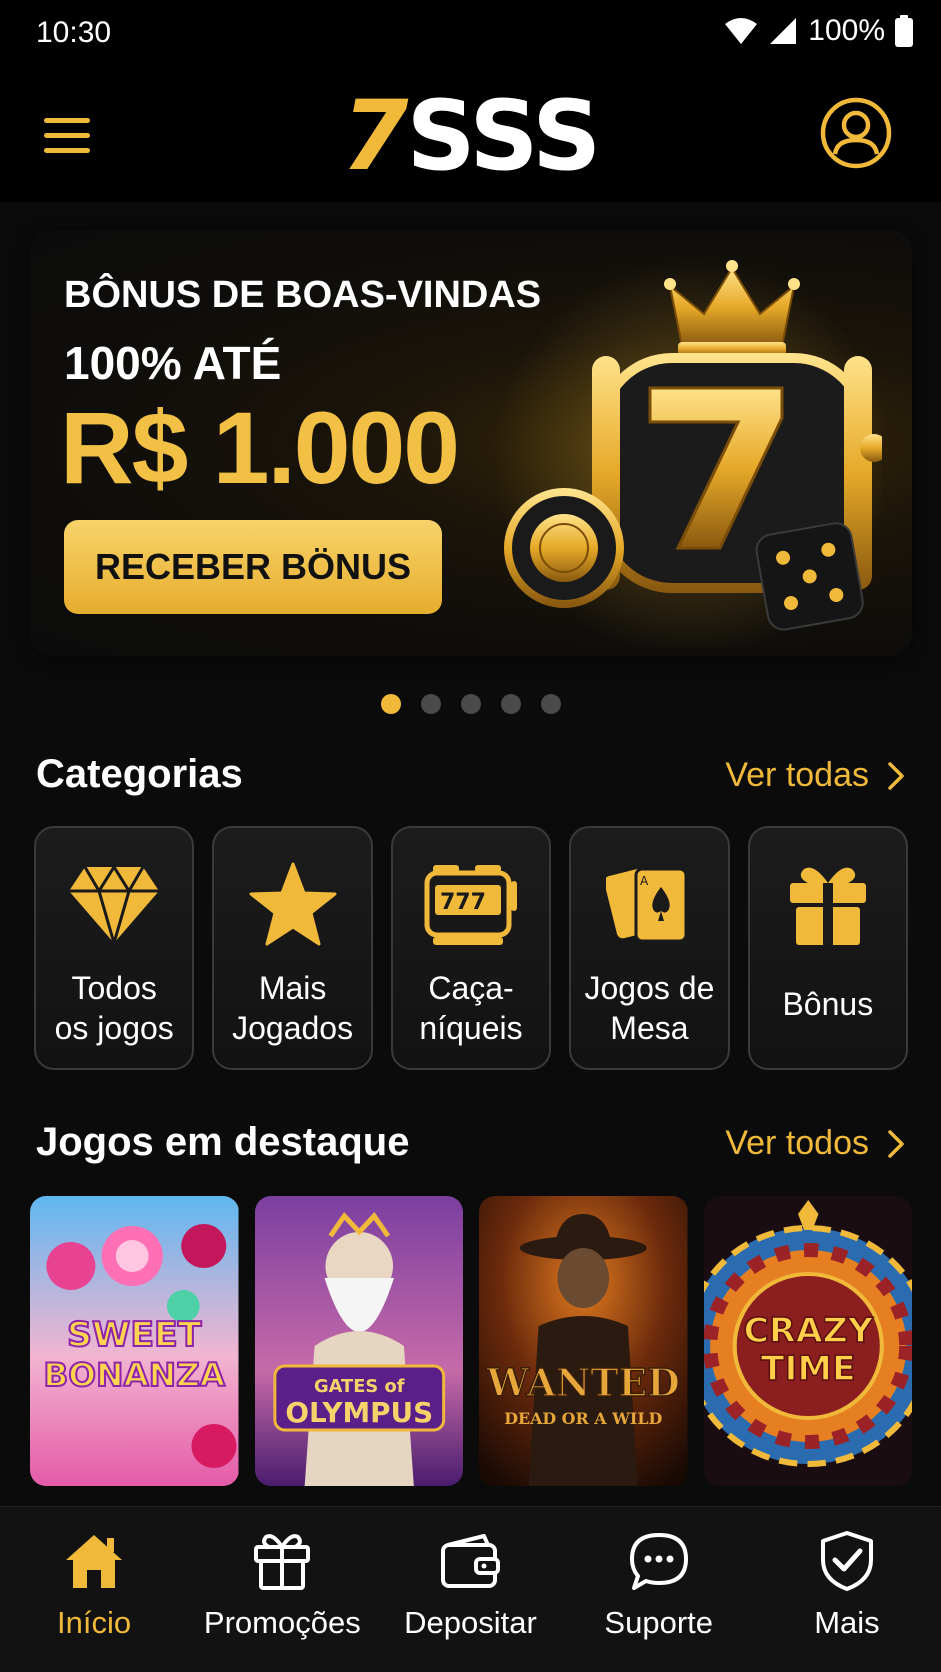 The width and height of the screenshot is (941, 1672). Describe the element at coordinates (847, 1622) in the screenshot. I see `nav-label: Mais` at that location.